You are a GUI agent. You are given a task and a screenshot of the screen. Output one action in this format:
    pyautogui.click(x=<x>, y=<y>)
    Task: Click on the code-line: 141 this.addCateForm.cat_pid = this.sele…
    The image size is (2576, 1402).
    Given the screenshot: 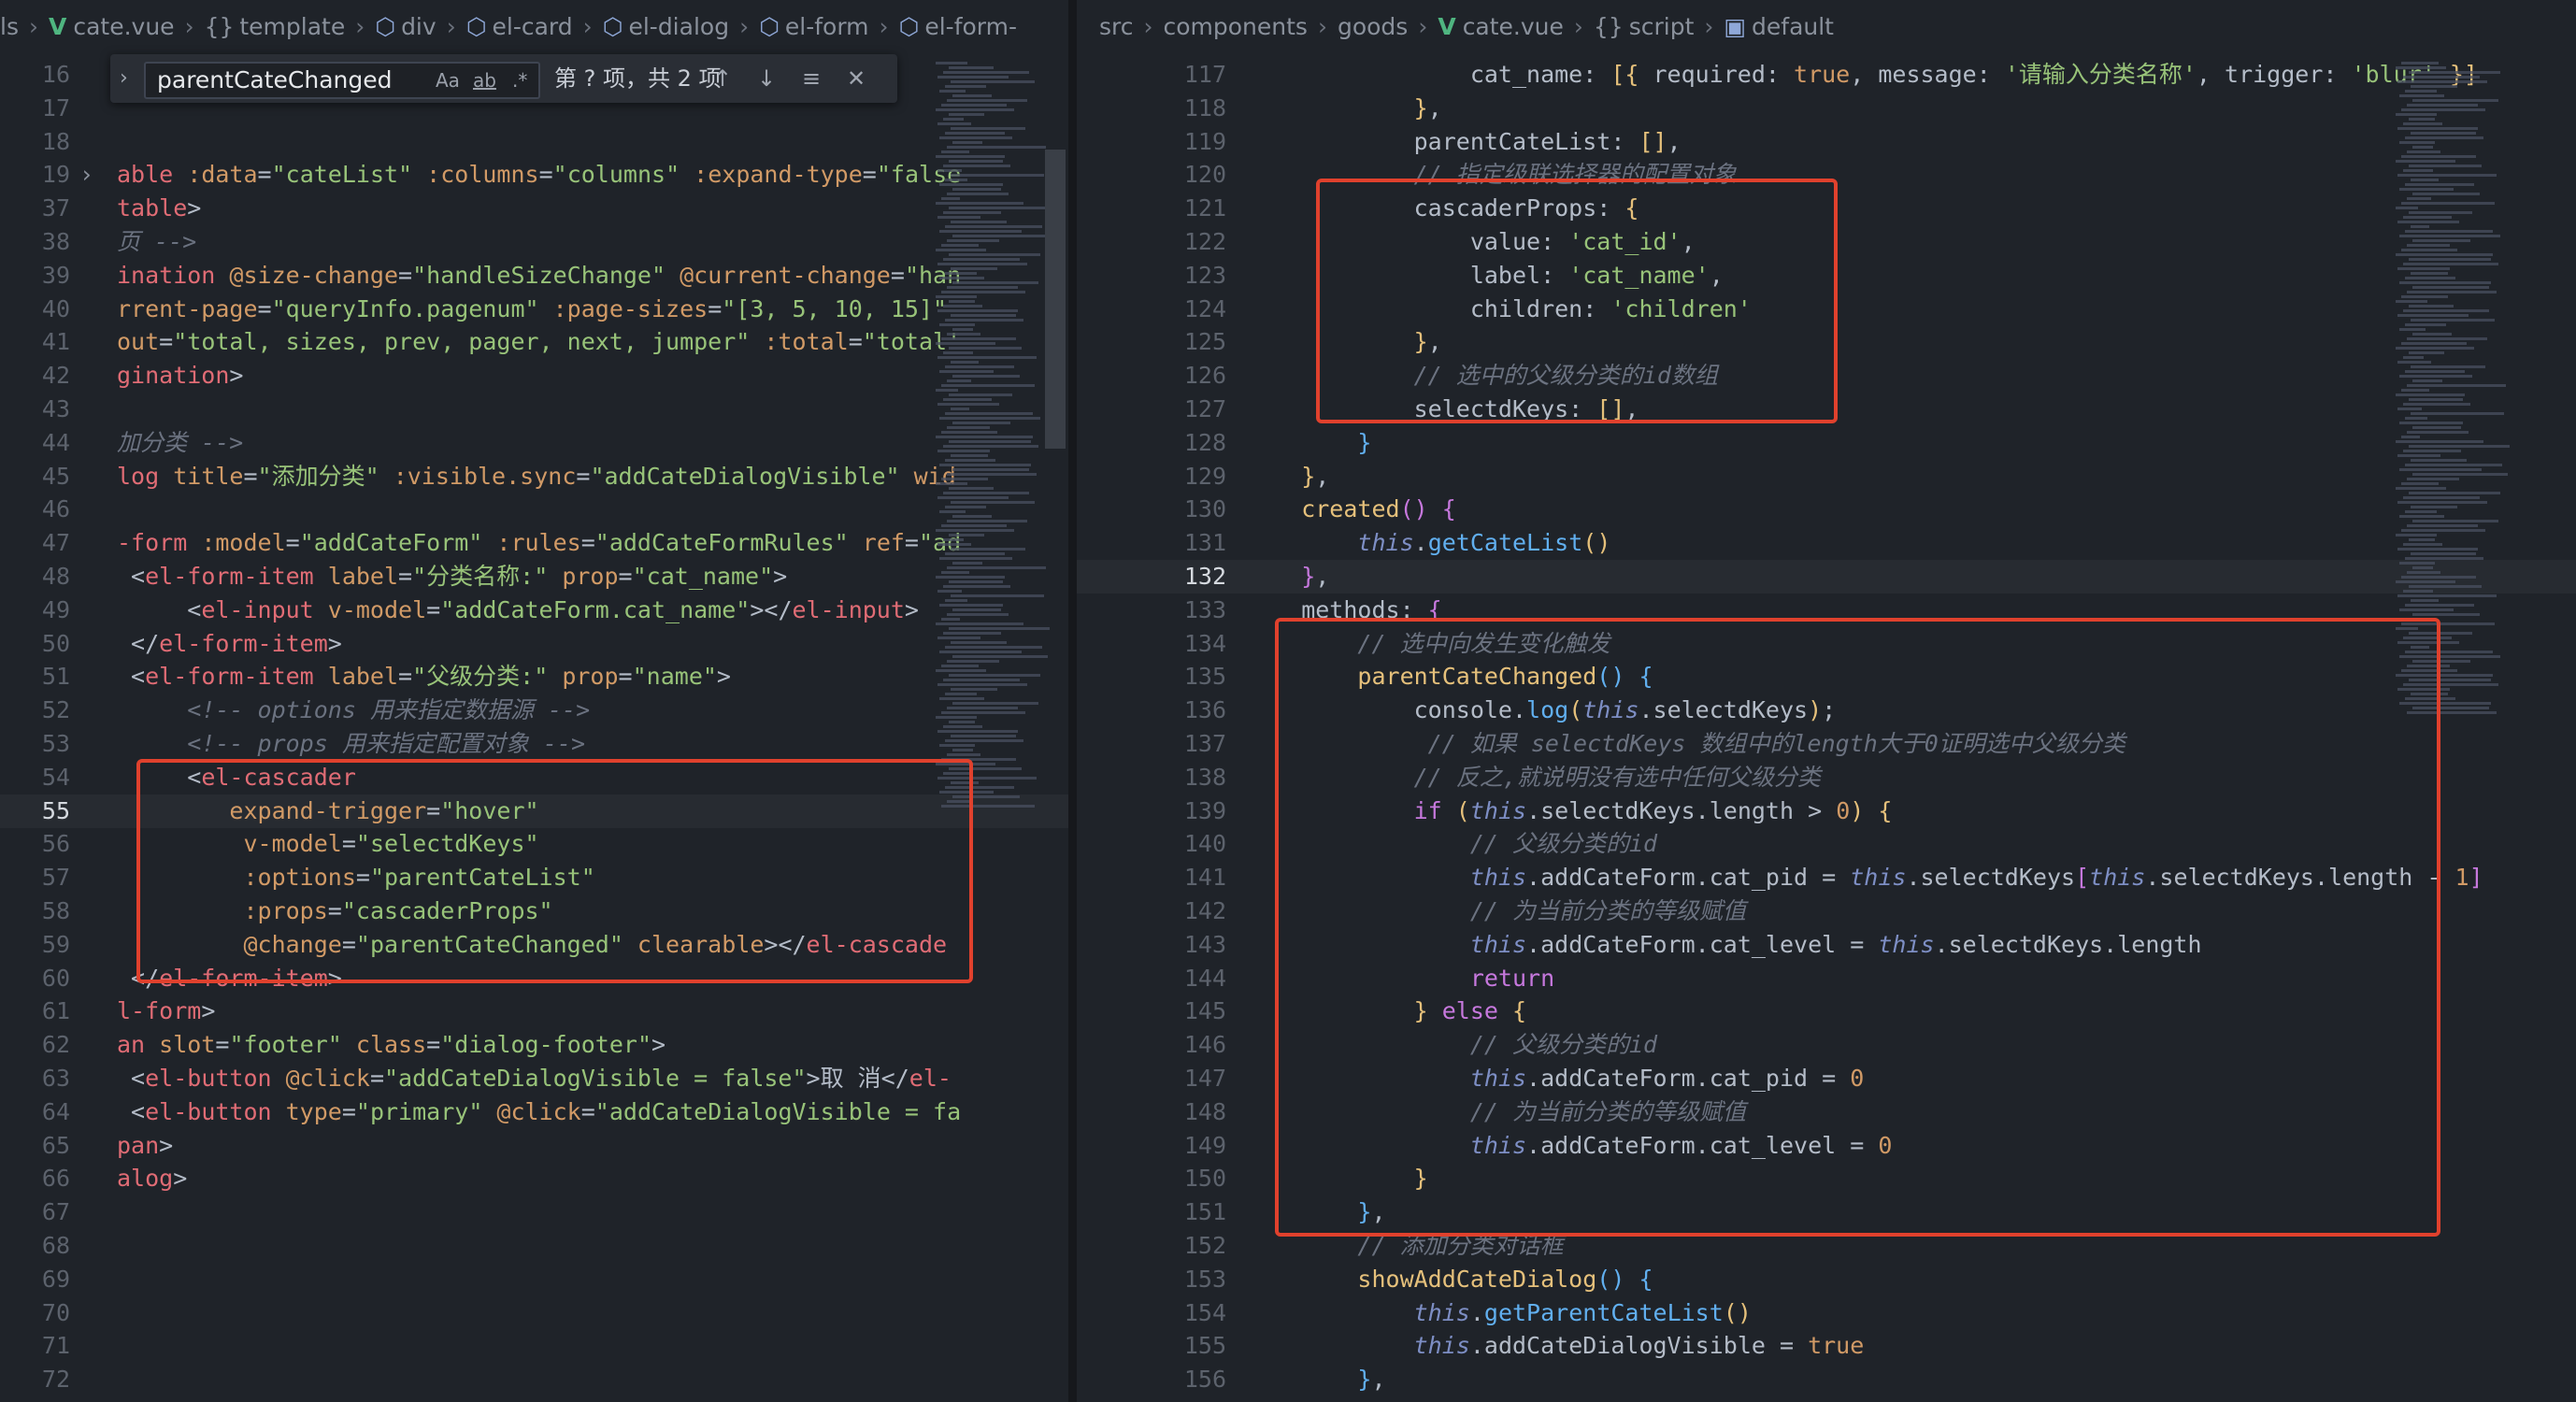 What is the action you would take?
    pyautogui.click(x=1826, y=877)
    